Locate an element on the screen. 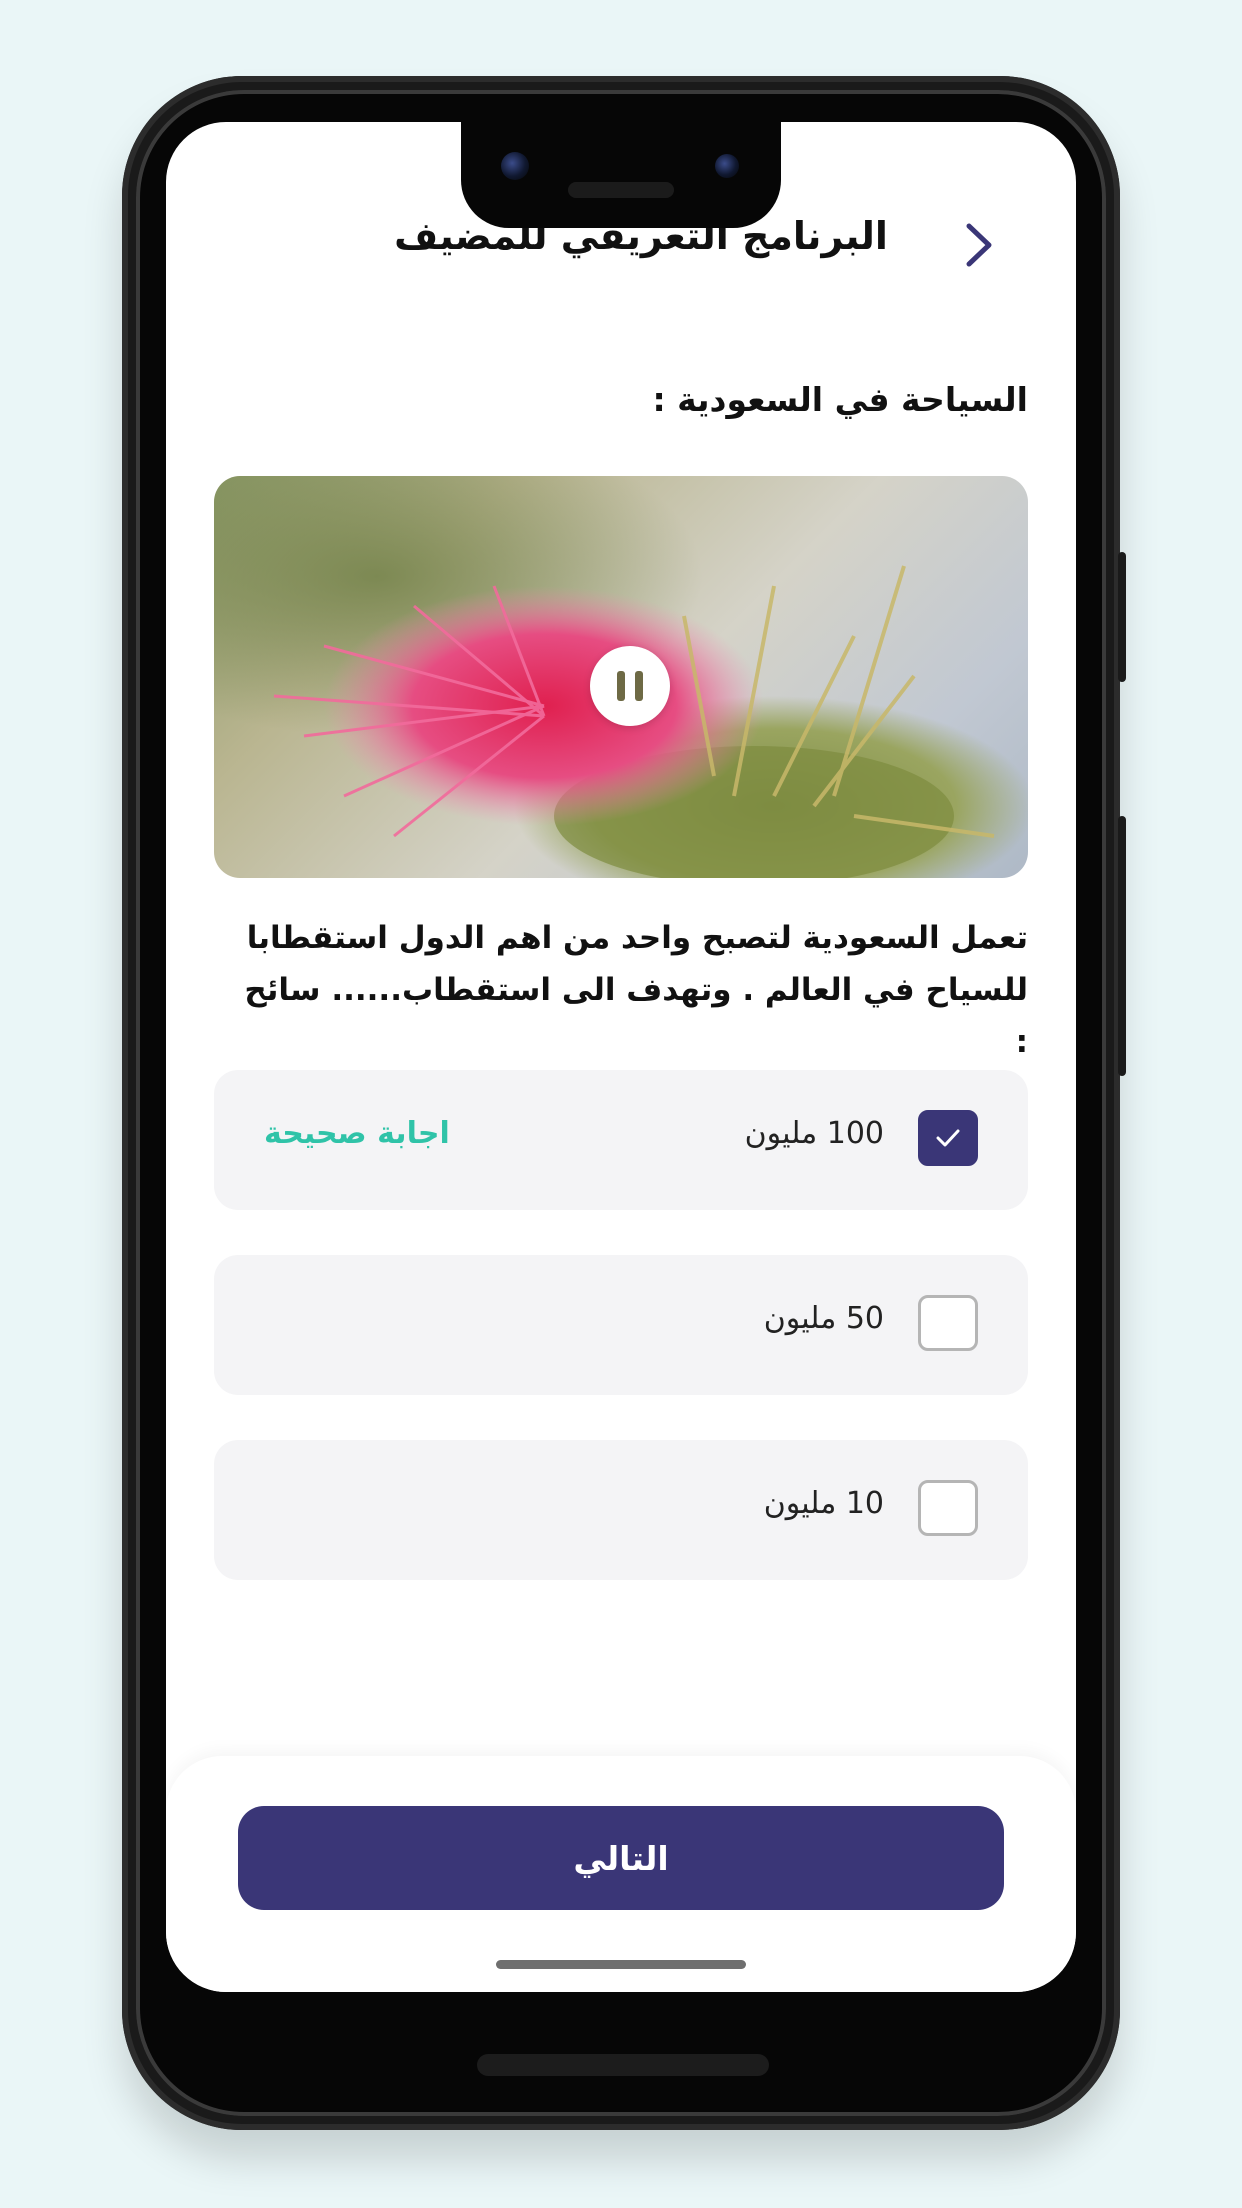 The image size is (1242, 2208). front-camera is located at coordinates (515, 166).